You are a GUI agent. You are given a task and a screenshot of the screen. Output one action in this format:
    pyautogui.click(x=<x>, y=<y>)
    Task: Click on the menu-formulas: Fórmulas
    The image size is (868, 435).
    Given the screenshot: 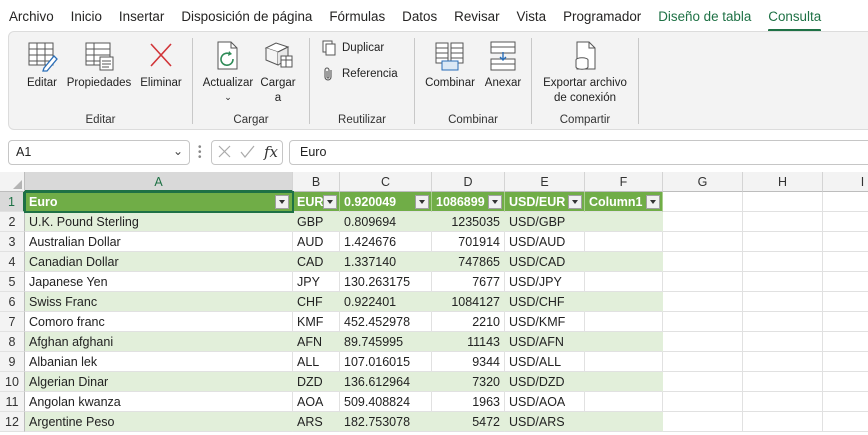 What is the action you would take?
    pyautogui.click(x=357, y=16)
    